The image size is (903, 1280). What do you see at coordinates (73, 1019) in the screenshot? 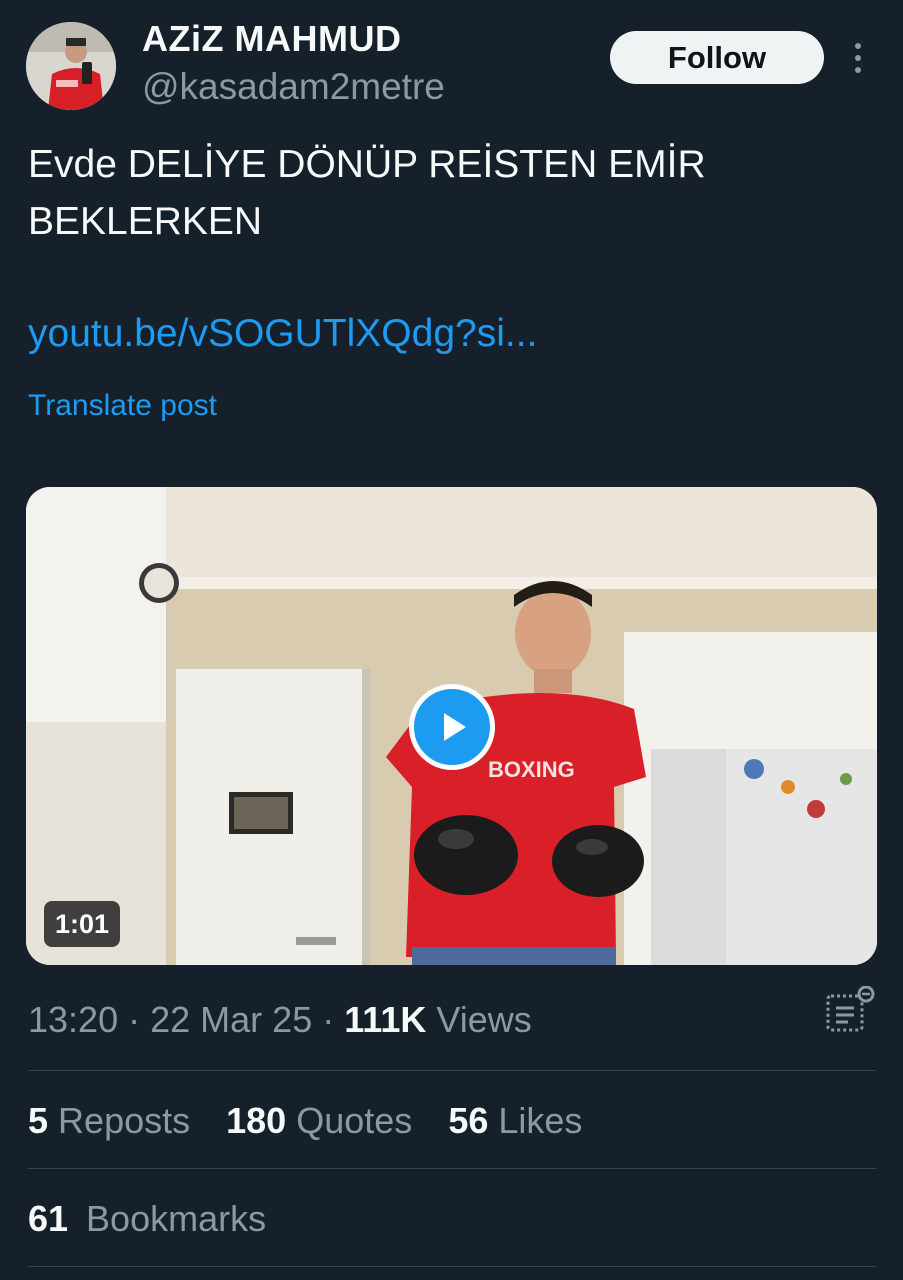
I see `post-time: 13:20` at bounding box center [73, 1019].